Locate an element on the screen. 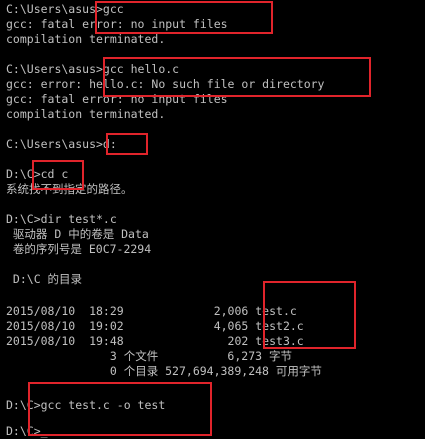 This screenshot has height=439, width=425. console-line: D:\C>gcc test.c -o test is located at coordinates (86, 405).